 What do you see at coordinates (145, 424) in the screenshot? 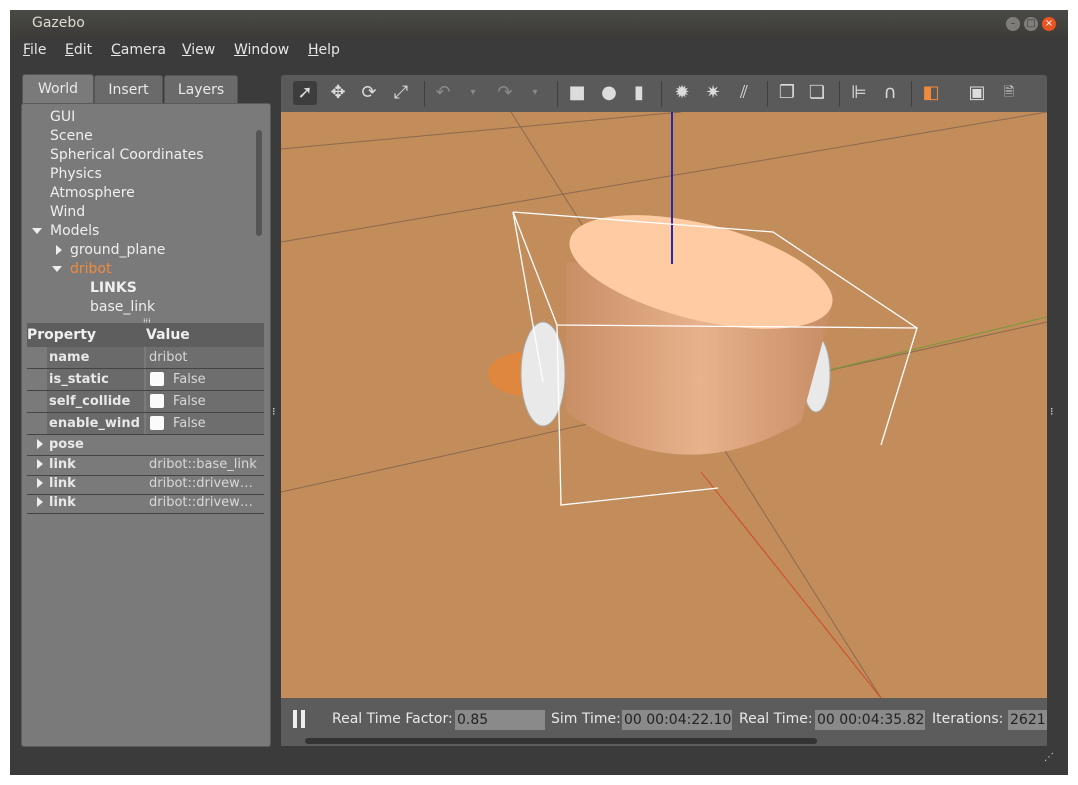
I see `property-row-enable-wind: enable_wind False` at bounding box center [145, 424].